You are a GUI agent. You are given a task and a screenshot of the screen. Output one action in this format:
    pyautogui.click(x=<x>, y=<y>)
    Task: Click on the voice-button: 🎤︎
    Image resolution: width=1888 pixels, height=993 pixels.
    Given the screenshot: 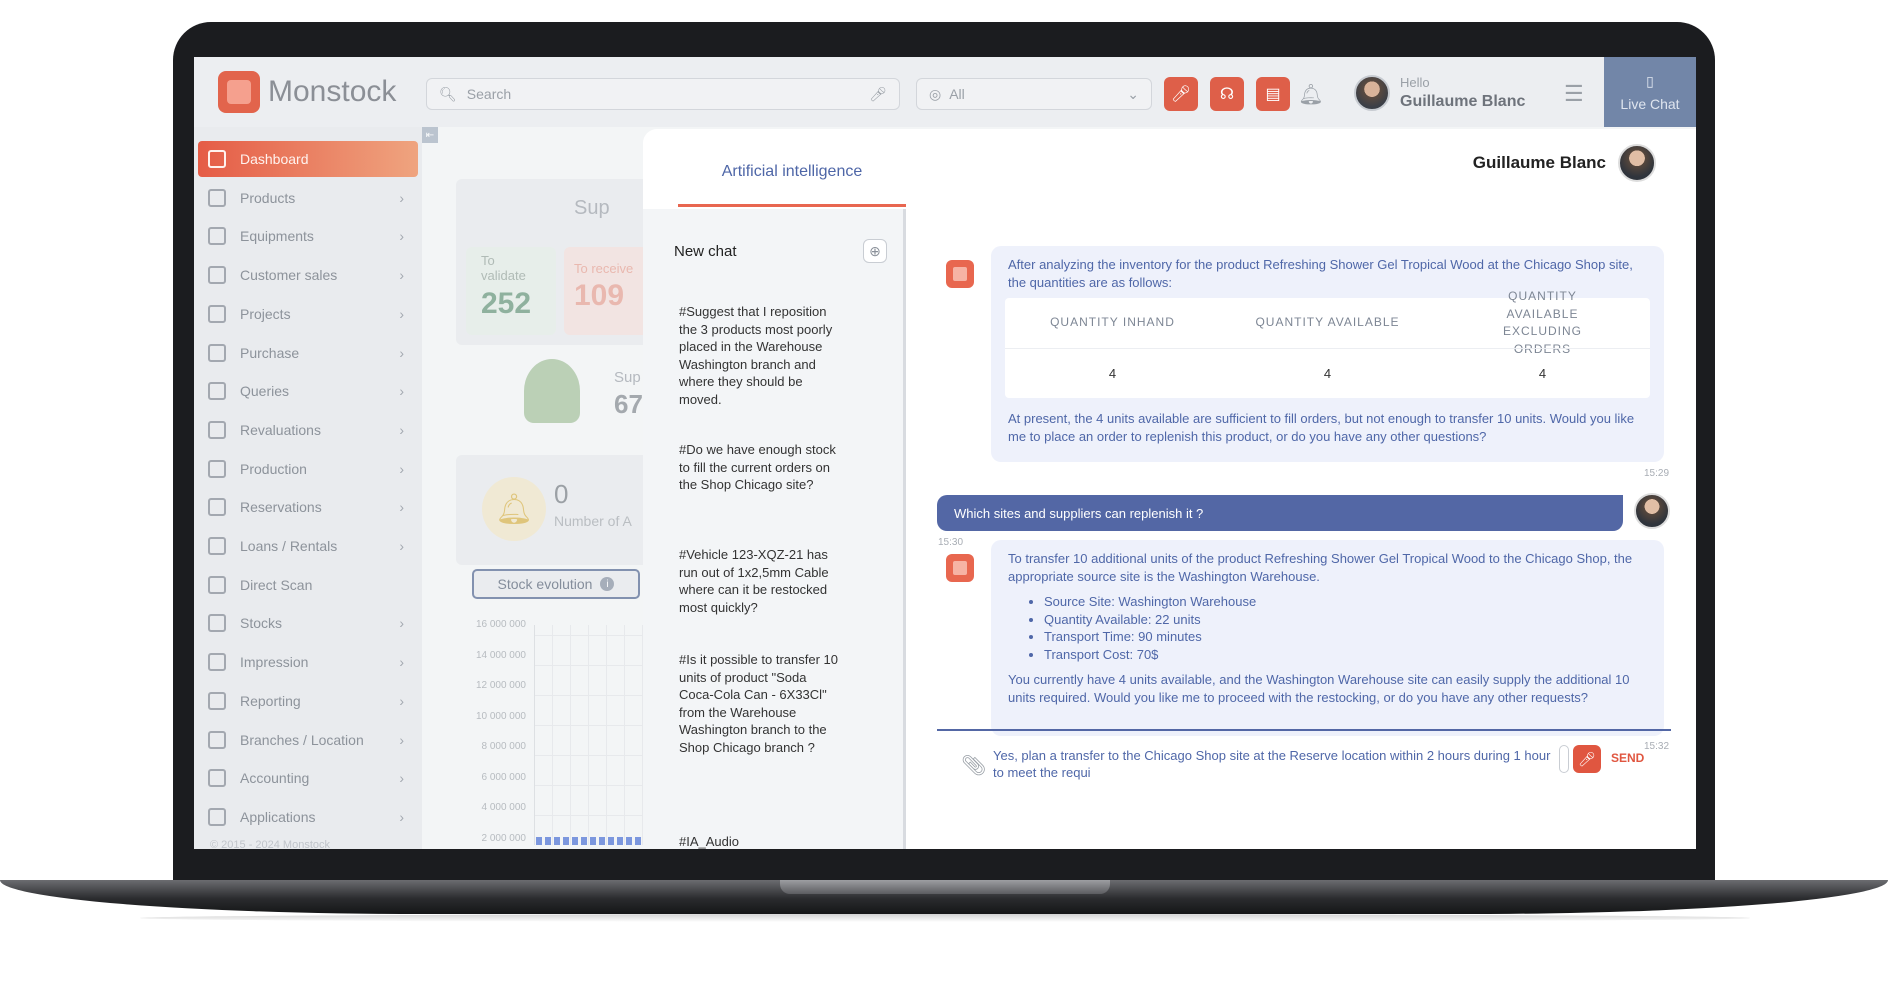 What is the action you would take?
    pyautogui.click(x=1181, y=94)
    